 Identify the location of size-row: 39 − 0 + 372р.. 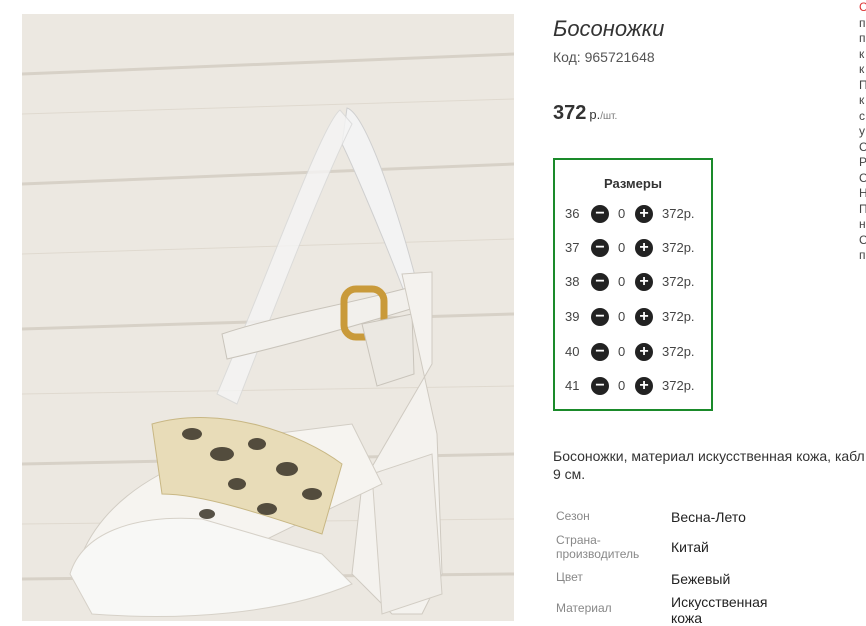
(633, 317).